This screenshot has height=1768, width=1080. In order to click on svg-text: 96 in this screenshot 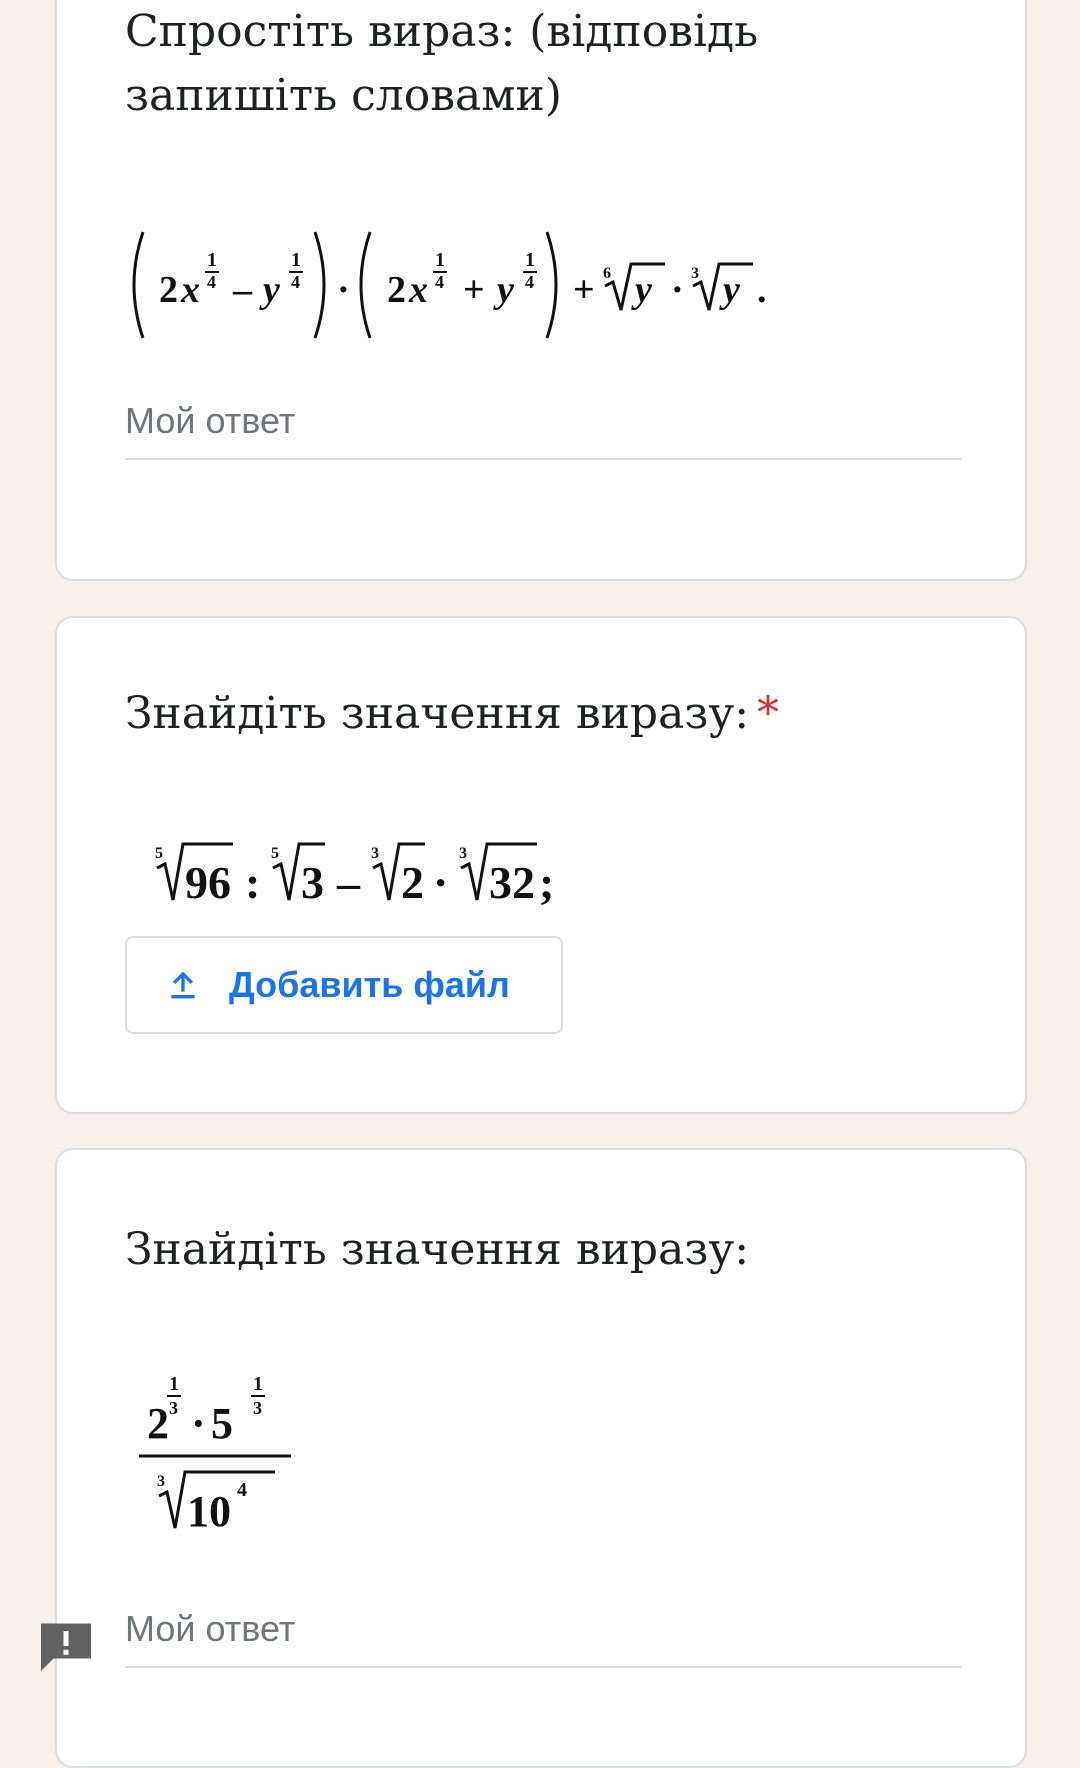, I will do `click(208, 882)`.